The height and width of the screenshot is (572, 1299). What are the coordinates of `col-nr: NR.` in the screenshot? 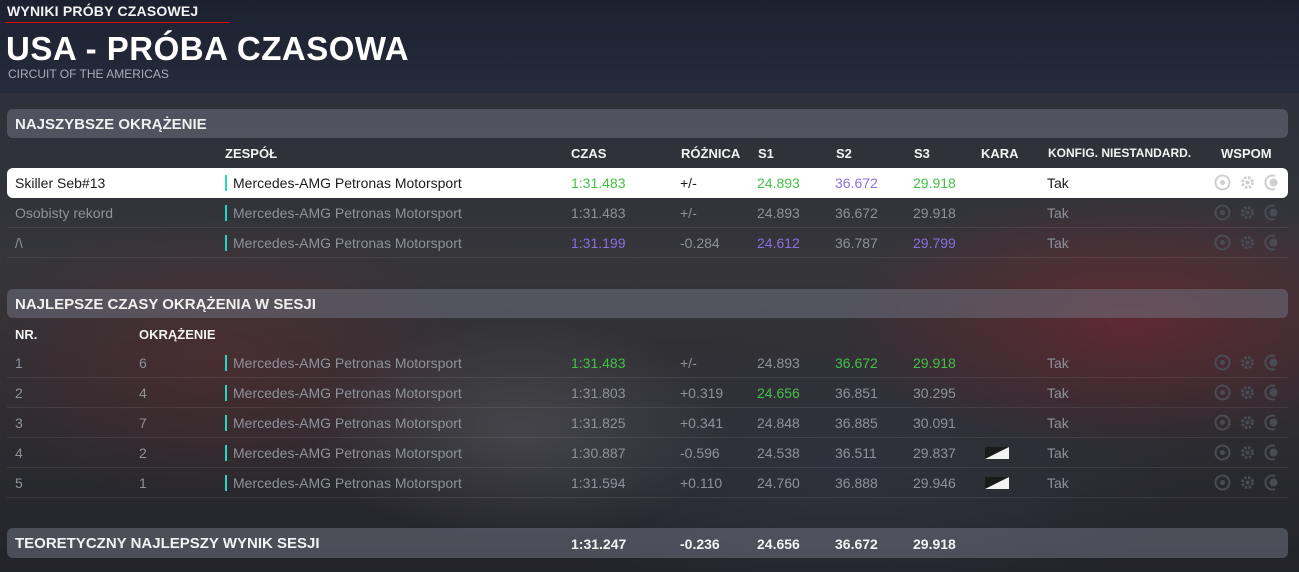 It's located at (26, 334).